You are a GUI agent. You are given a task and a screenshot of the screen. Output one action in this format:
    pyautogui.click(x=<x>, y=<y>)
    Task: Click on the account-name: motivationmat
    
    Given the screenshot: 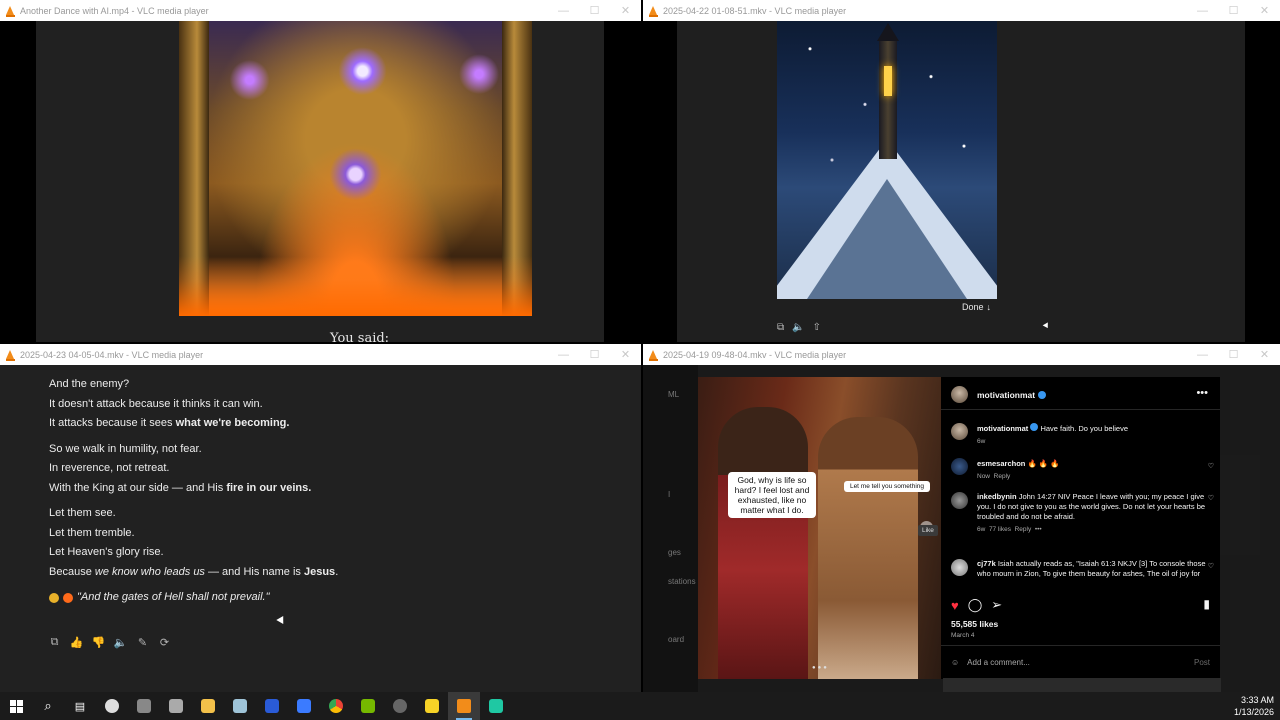 What is the action you would take?
    pyautogui.click(x=1006, y=395)
    